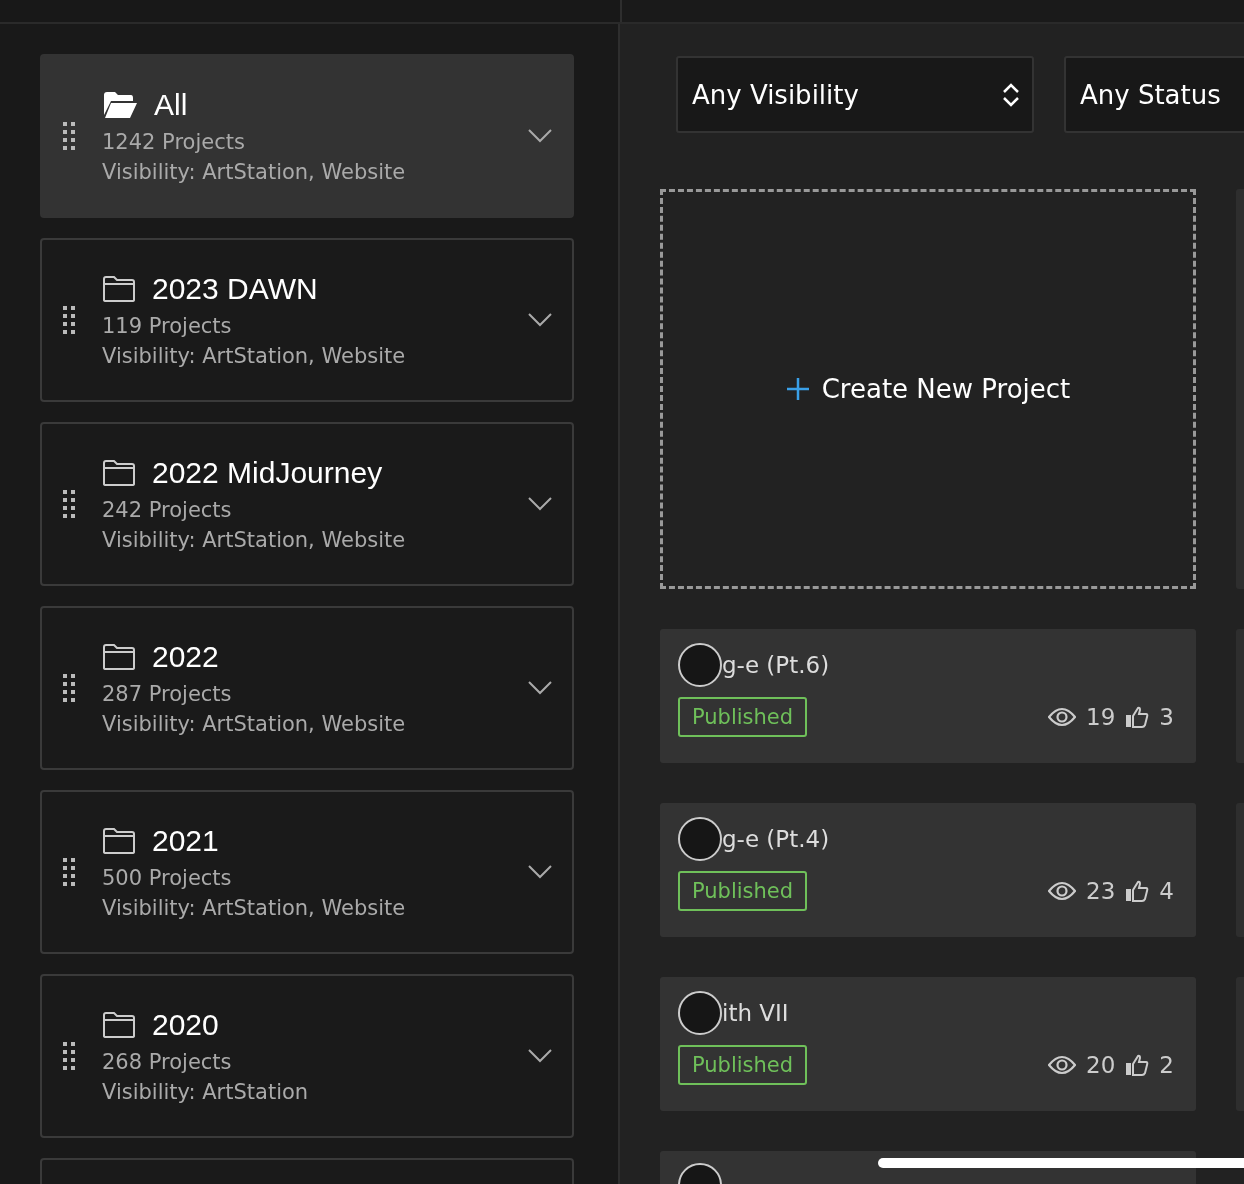 Image resolution: width=1244 pixels, height=1184 pixels. What do you see at coordinates (185, 1025) in the screenshot?
I see `collection-name: 2020` at bounding box center [185, 1025].